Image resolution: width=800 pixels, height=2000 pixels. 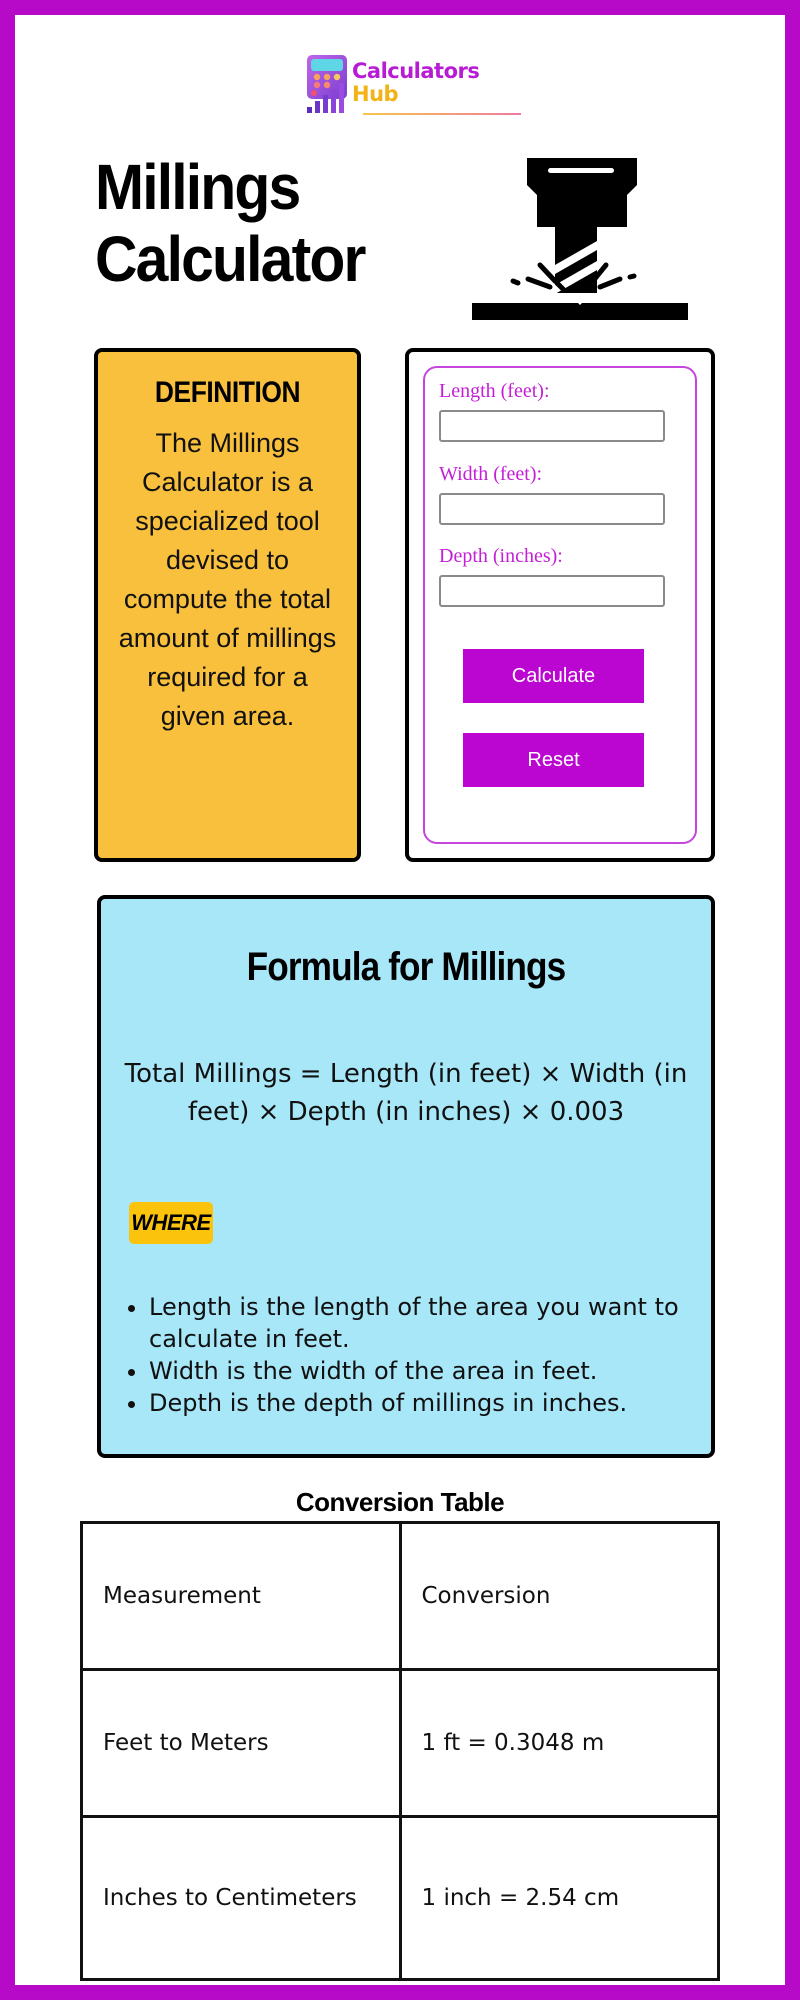 I want to click on conversion-table-title: Conversion Table, so click(x=400, y=1502).